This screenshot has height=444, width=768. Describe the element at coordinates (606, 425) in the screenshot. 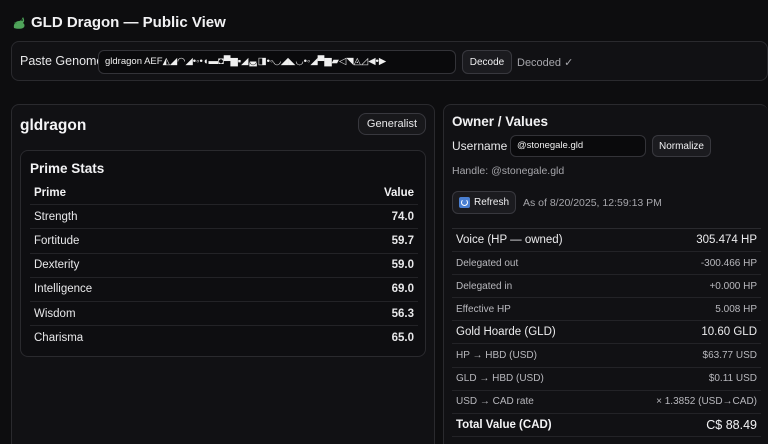

I see `value-row: Total Value (CAD) C$ 88.49` at that location.